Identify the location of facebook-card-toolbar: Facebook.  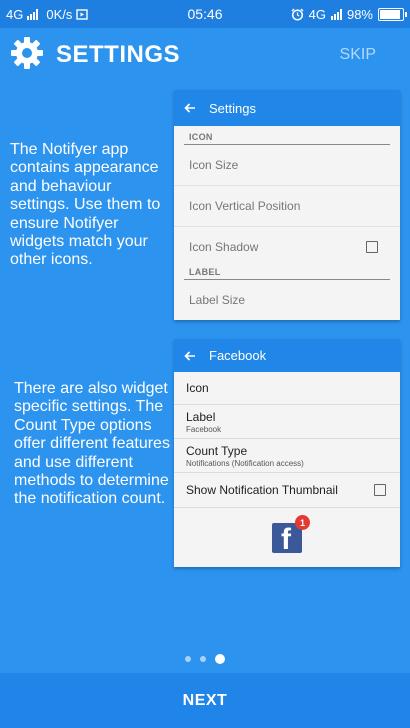
(287, 355).